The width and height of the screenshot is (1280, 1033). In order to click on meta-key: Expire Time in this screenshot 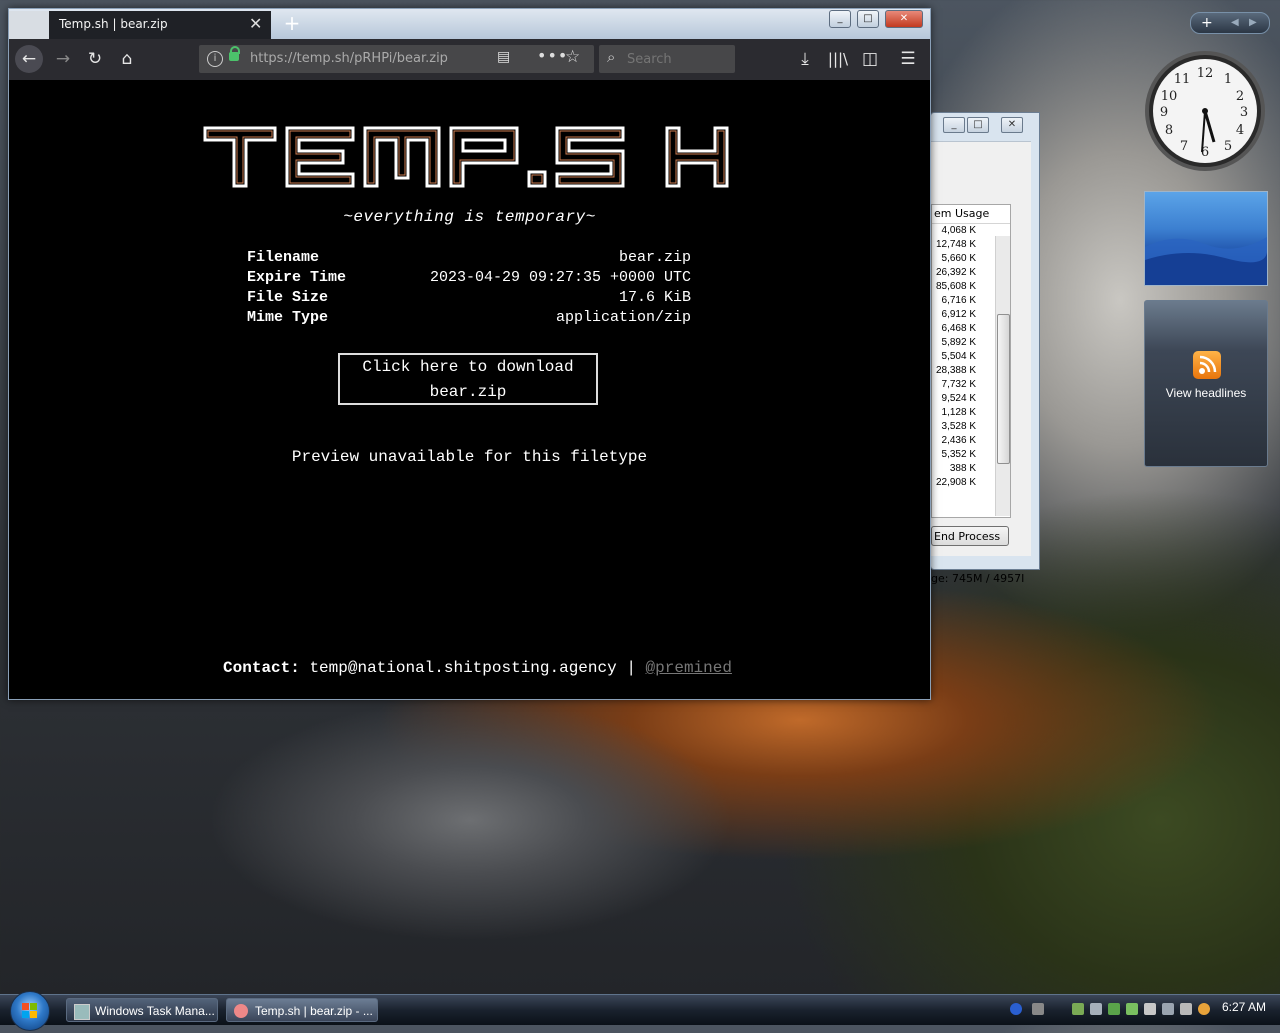, I will do `click(297, 277)`.